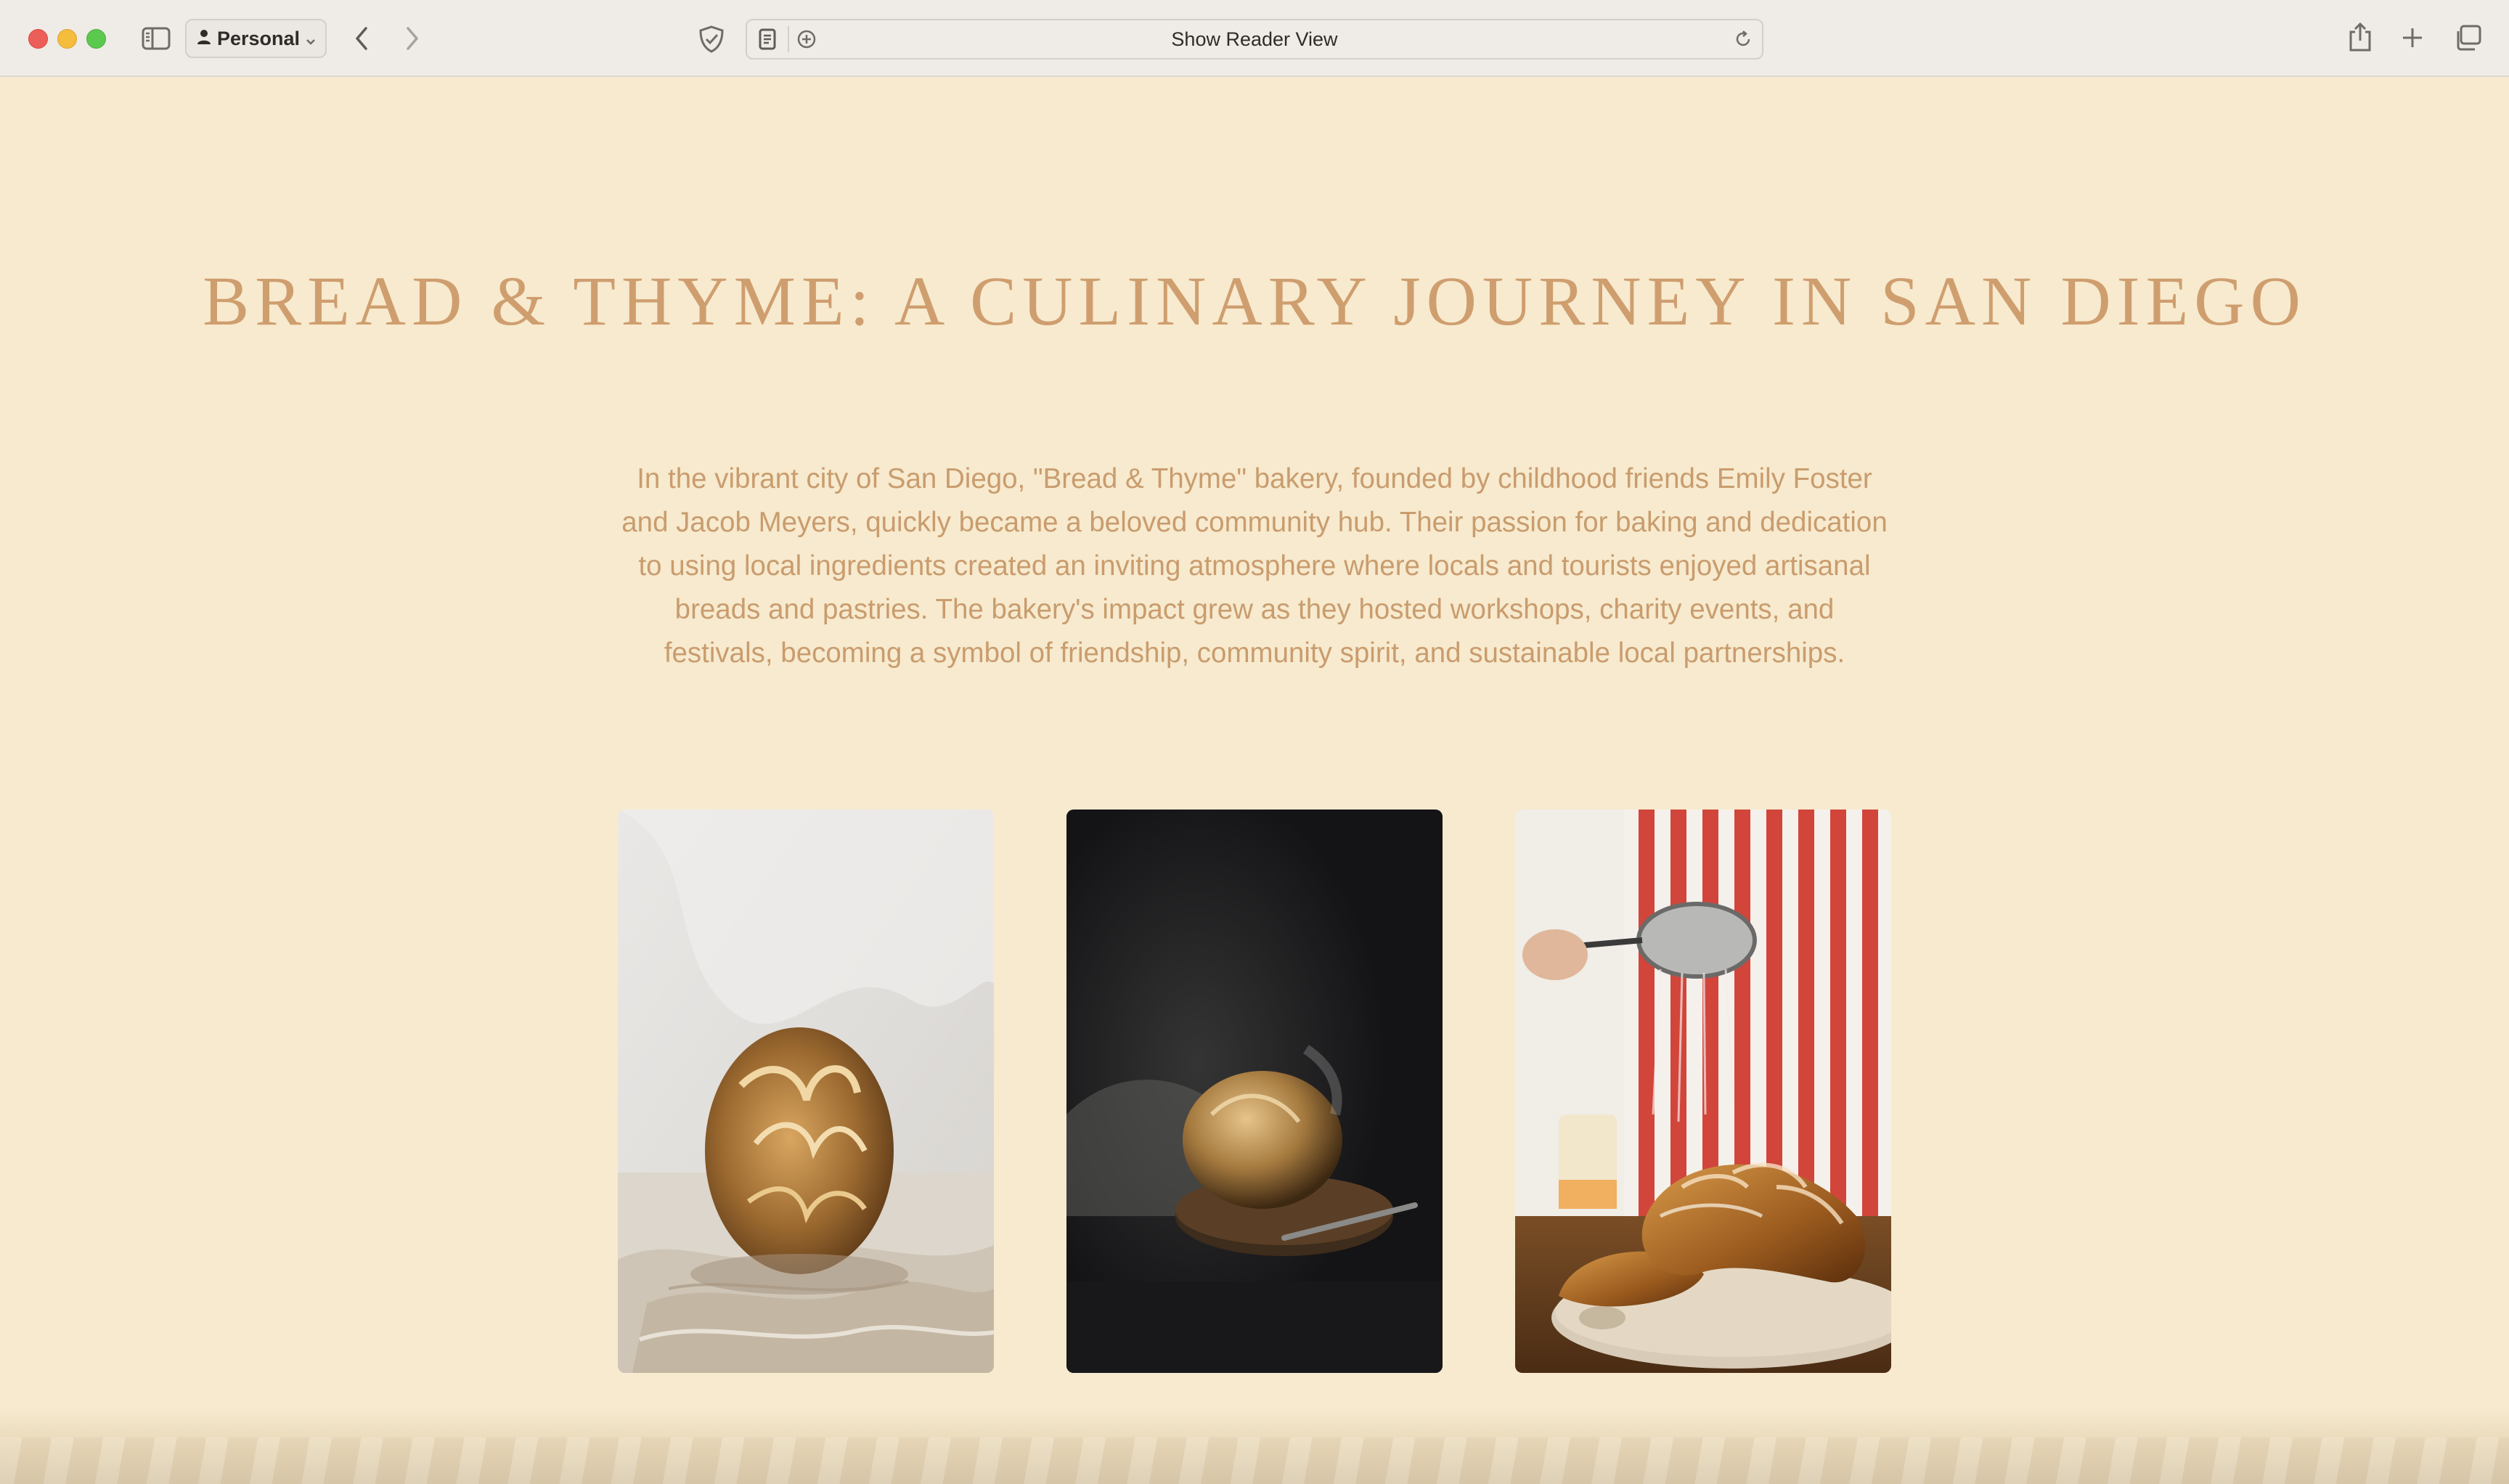 This screenshot has height=1484, width=2509. I want to click on photo-croissants, so click(1703, 1091).